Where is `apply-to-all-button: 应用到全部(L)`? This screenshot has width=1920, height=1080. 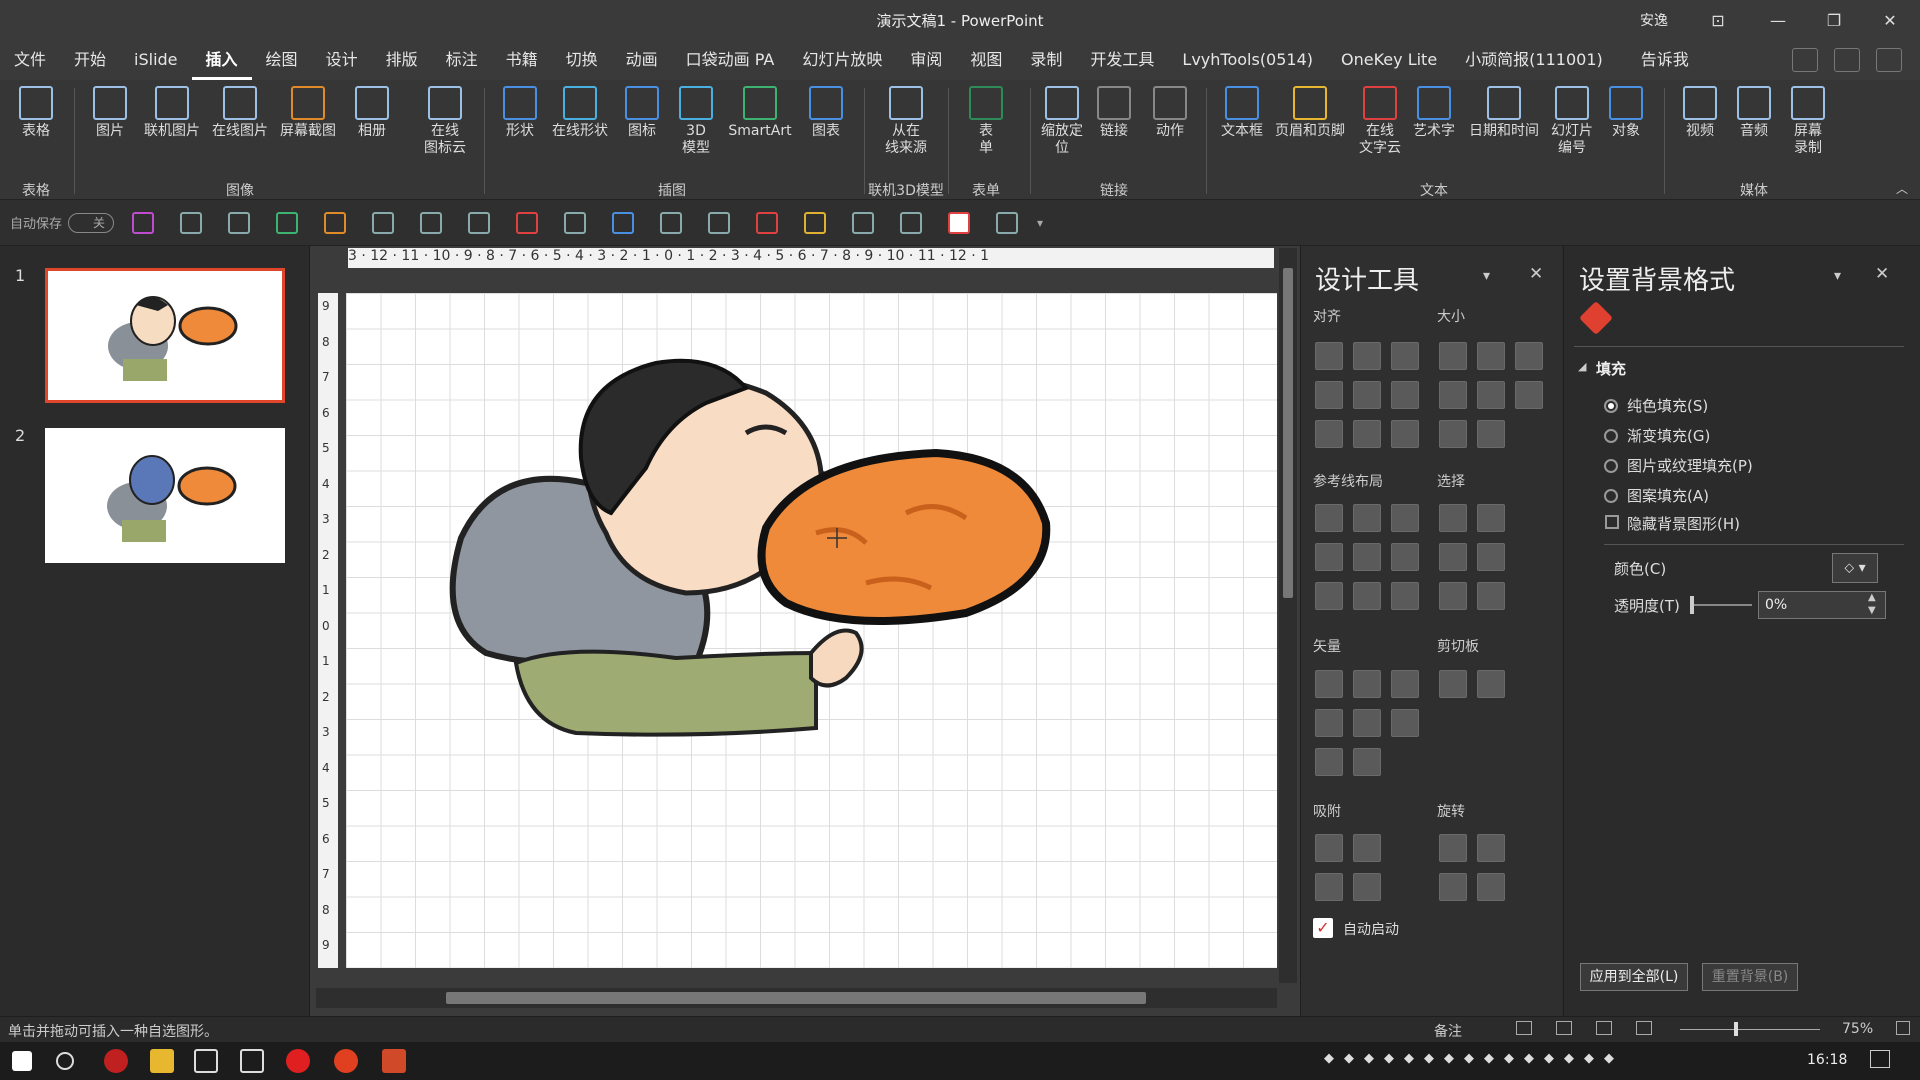
apply-to-all-button: 应用到全部(L) is located at coordinates (1634, 977).